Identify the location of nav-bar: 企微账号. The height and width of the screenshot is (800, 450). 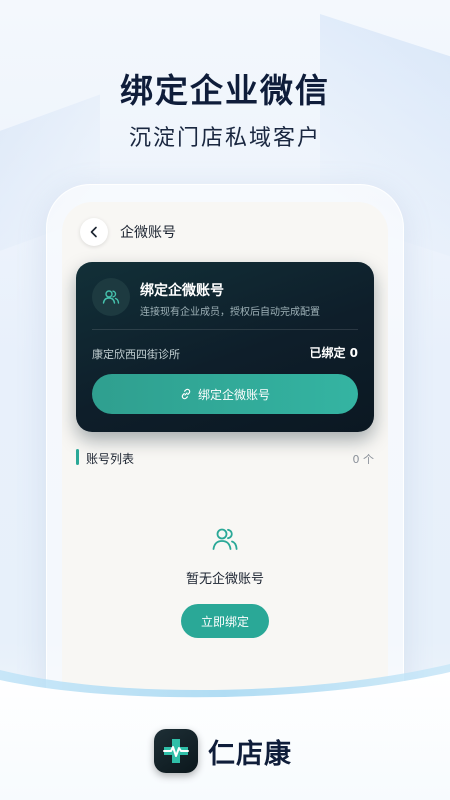
(225, 231).